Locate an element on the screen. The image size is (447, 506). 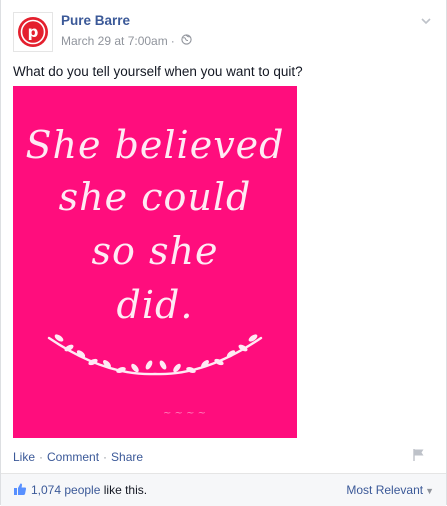
post-actions: Like · Comment · Share is located at coordinates (78, 457).